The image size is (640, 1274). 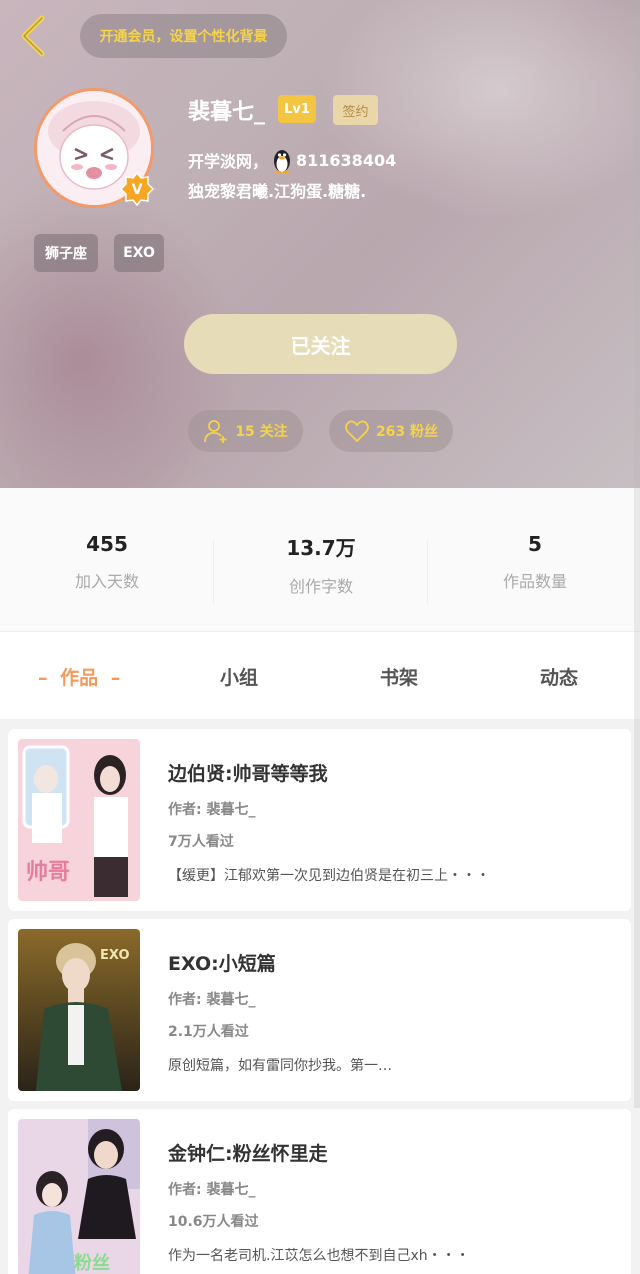 I want to click on tag-group: EXO, so click(x=139, y=253).